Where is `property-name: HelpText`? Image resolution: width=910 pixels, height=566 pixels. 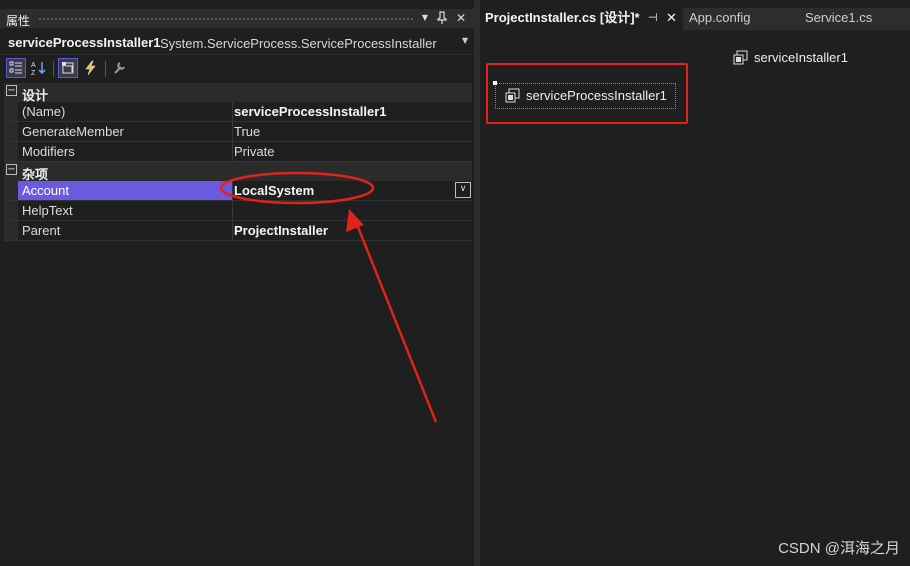
property-name: HelpText is located at coordinates (125, 210).